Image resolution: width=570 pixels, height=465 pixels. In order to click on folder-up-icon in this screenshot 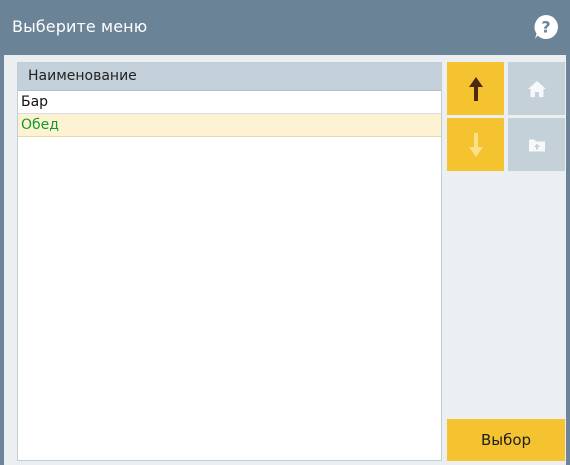, I will do `click(536, 145)`.